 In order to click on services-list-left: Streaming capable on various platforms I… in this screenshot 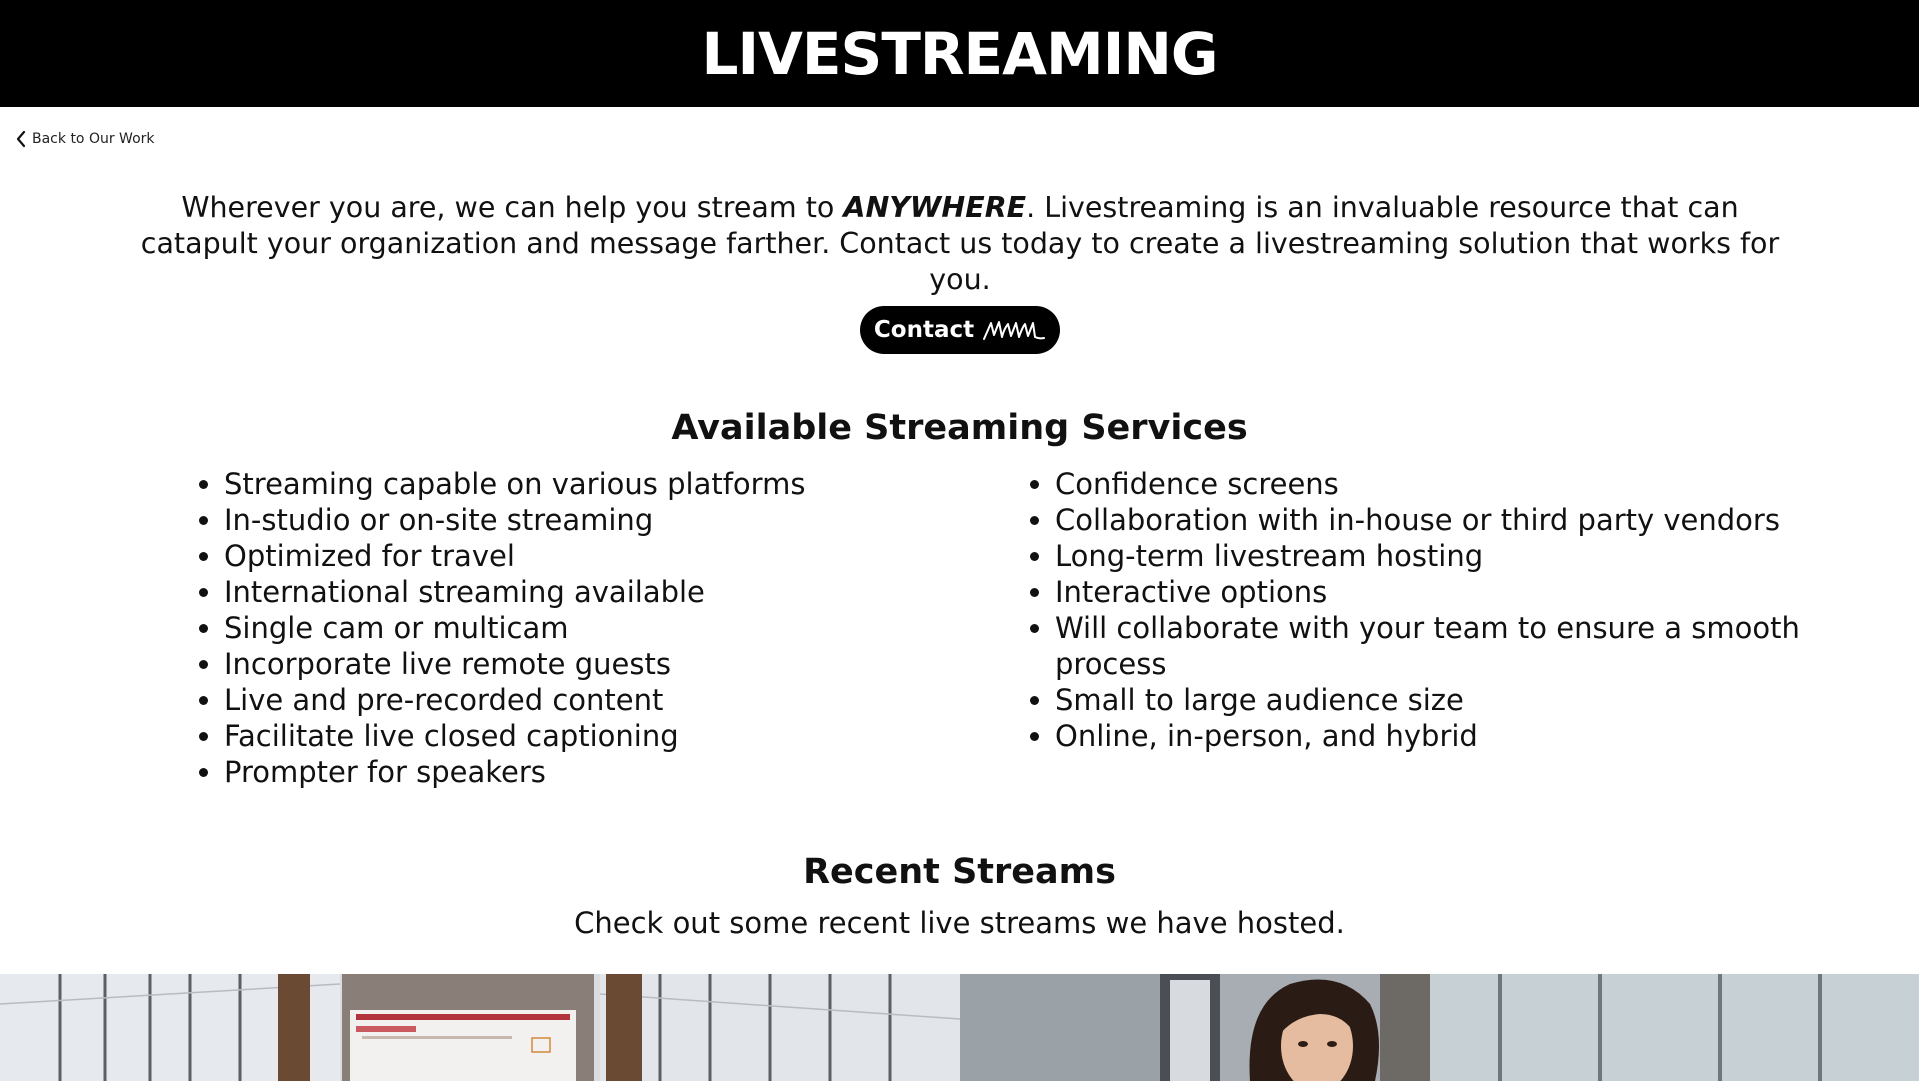, I will do `click(590, 628)`.